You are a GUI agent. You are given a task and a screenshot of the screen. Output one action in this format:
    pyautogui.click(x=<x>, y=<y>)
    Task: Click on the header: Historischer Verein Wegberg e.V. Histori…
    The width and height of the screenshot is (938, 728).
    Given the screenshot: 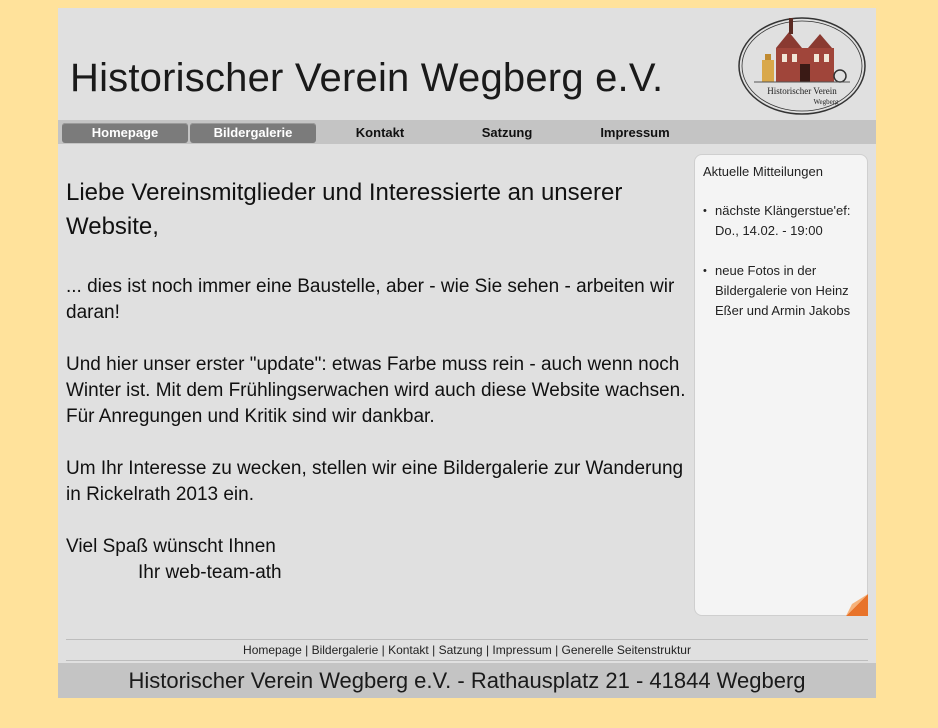 What is the action you would take?
    pyautogui.click(x=467, y=64)
    